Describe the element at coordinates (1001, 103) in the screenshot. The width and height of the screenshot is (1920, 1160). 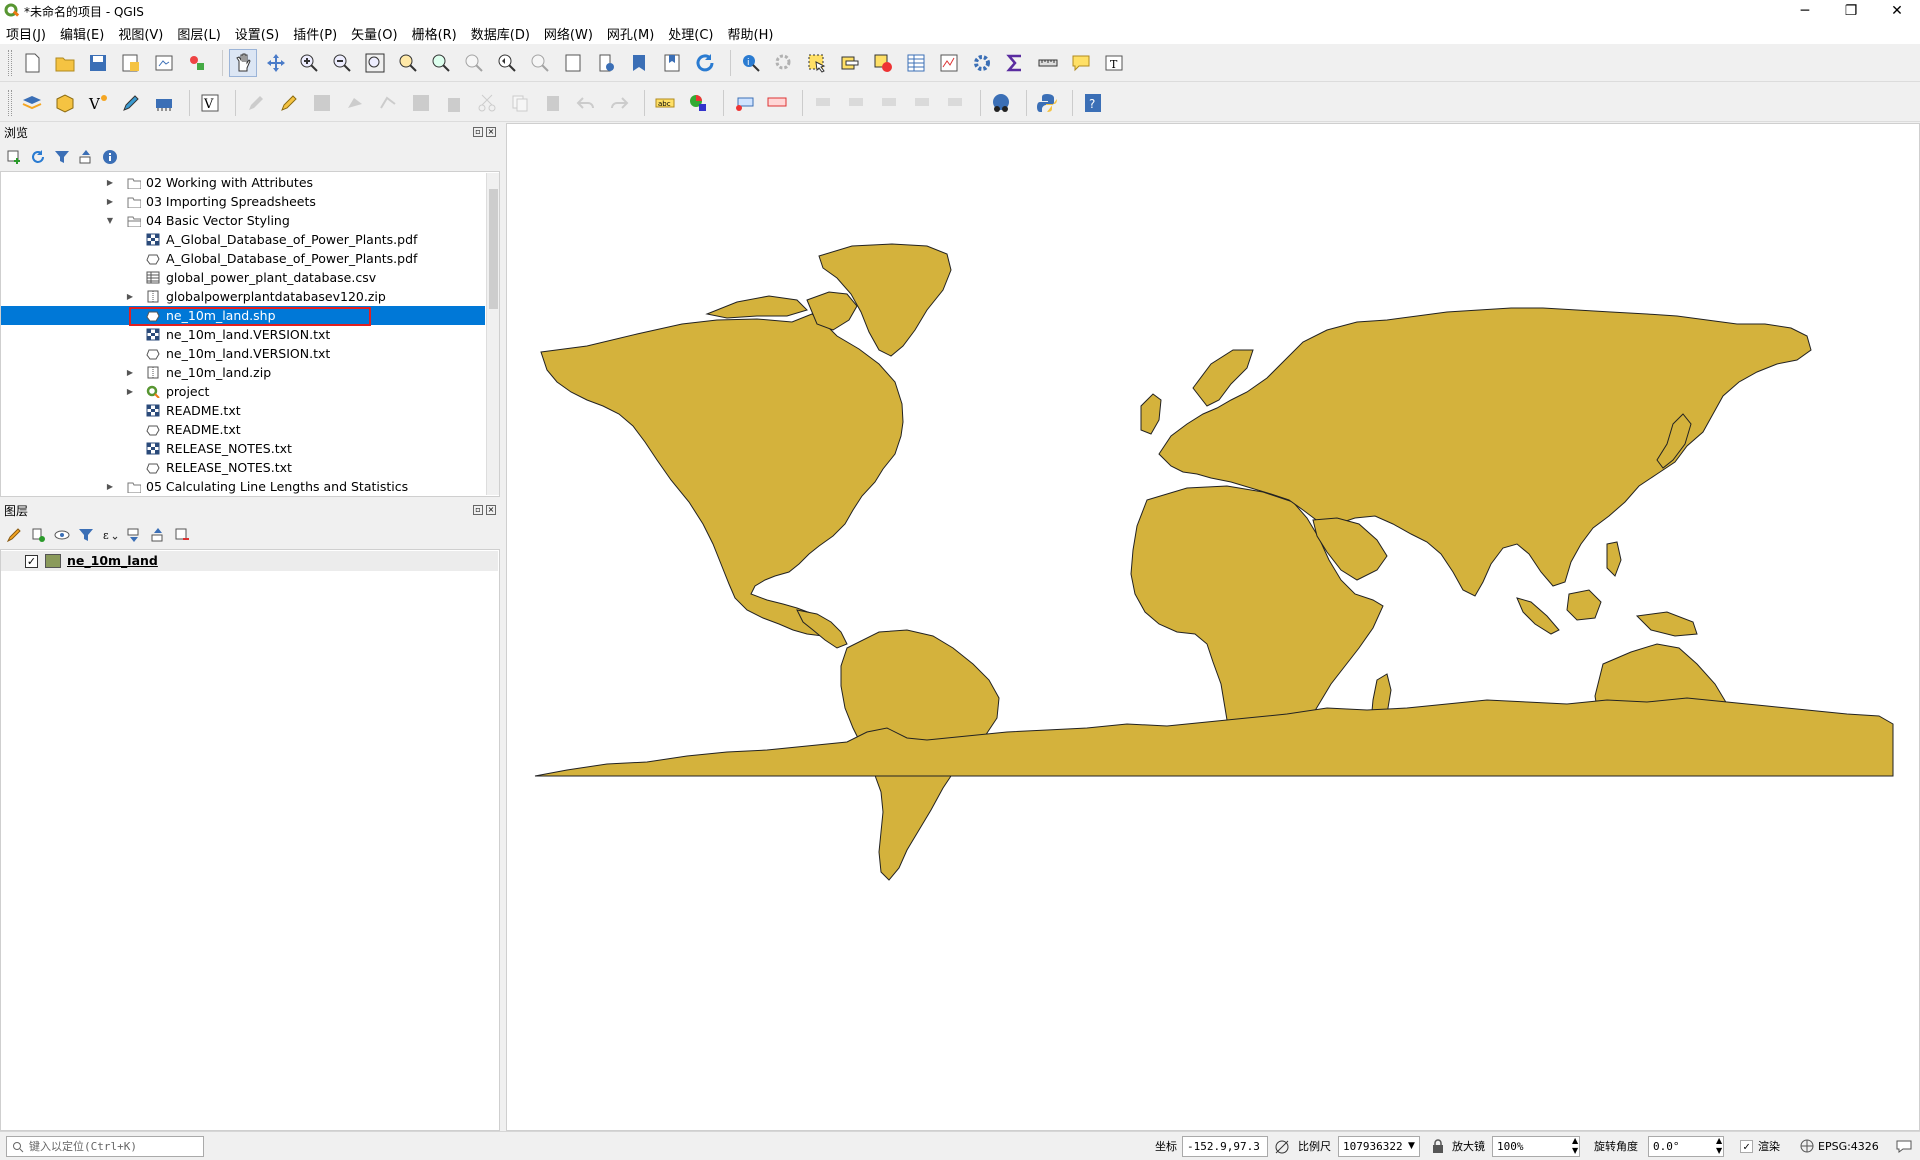
I see `metasearch-button` at that location.